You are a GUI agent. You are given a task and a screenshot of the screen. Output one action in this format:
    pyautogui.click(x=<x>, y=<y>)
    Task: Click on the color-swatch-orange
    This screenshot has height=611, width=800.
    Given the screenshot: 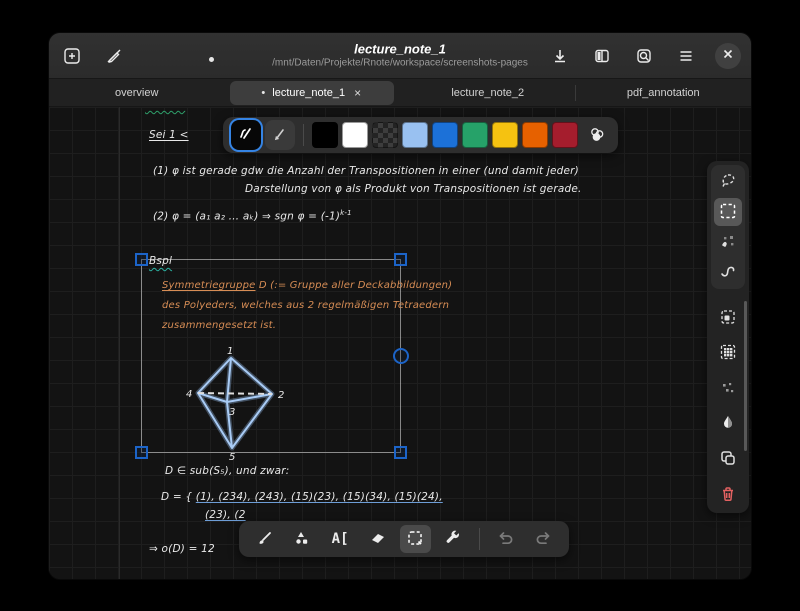 What is the action you would take?
    pyautogui.click(x=535, y=135)
    